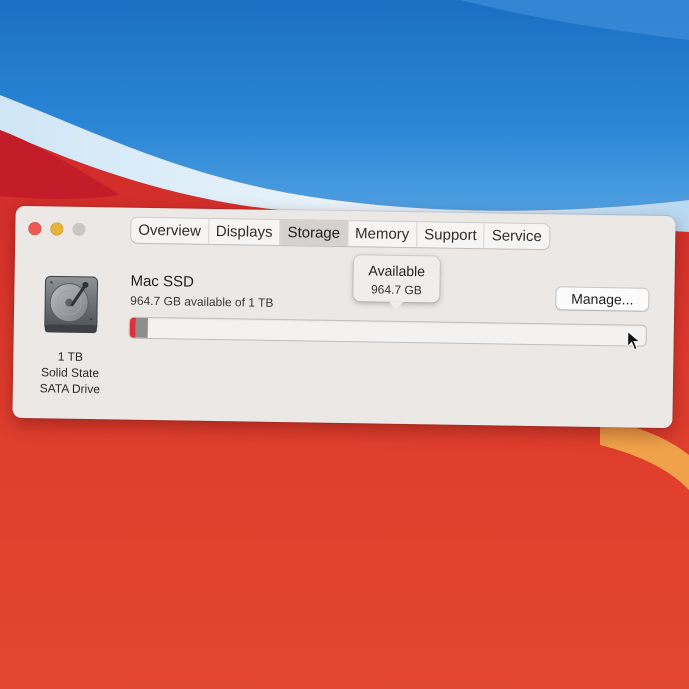 The width and height of the screenshot is (689, 689). What do you see at coordinates (70, 356) in the screenshot?
I see `disk-capacity-label: 1 TB` at bounding box center [70, 356].